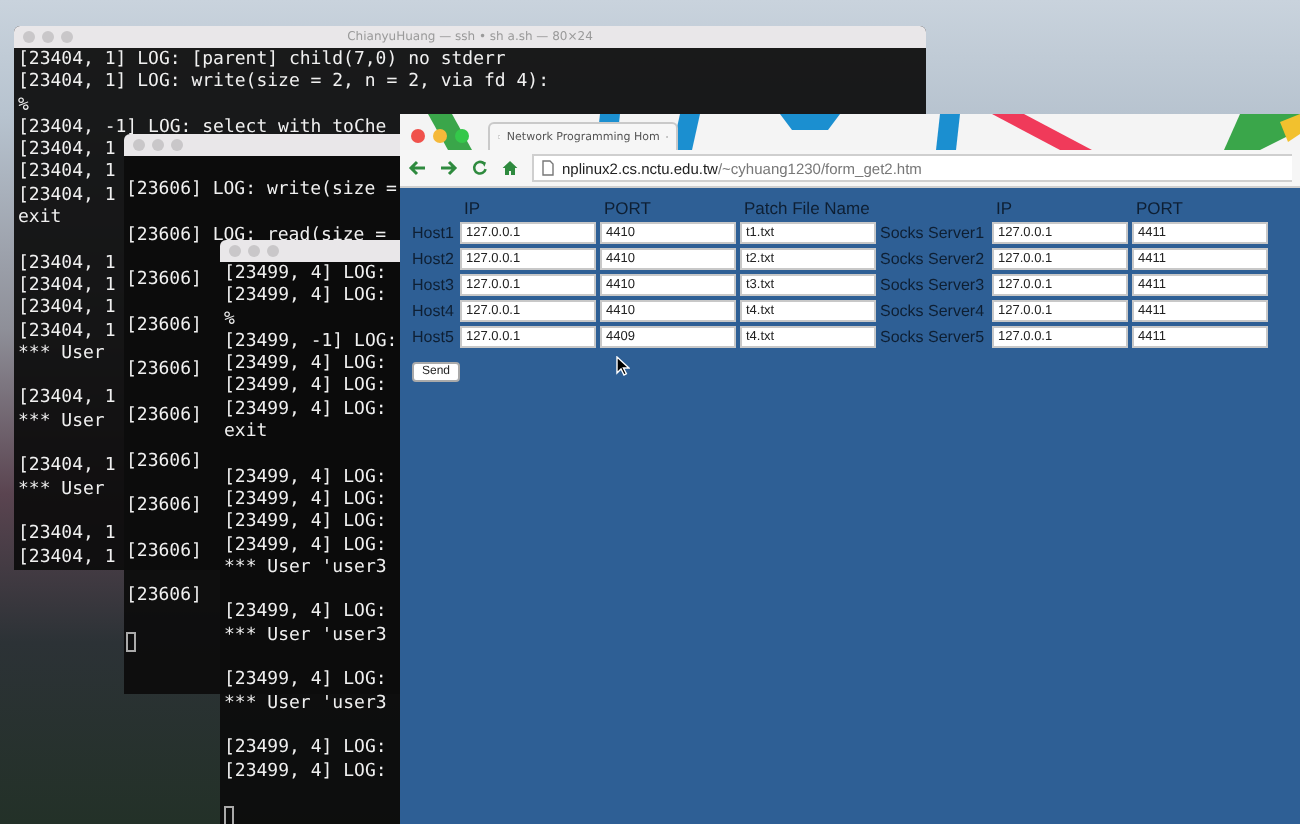 The height and width of the screenshot is (824, 1300). Describe the element at coordinates (933, 233) in the screenshot. I see `row-label: Socks Server1` at that location.